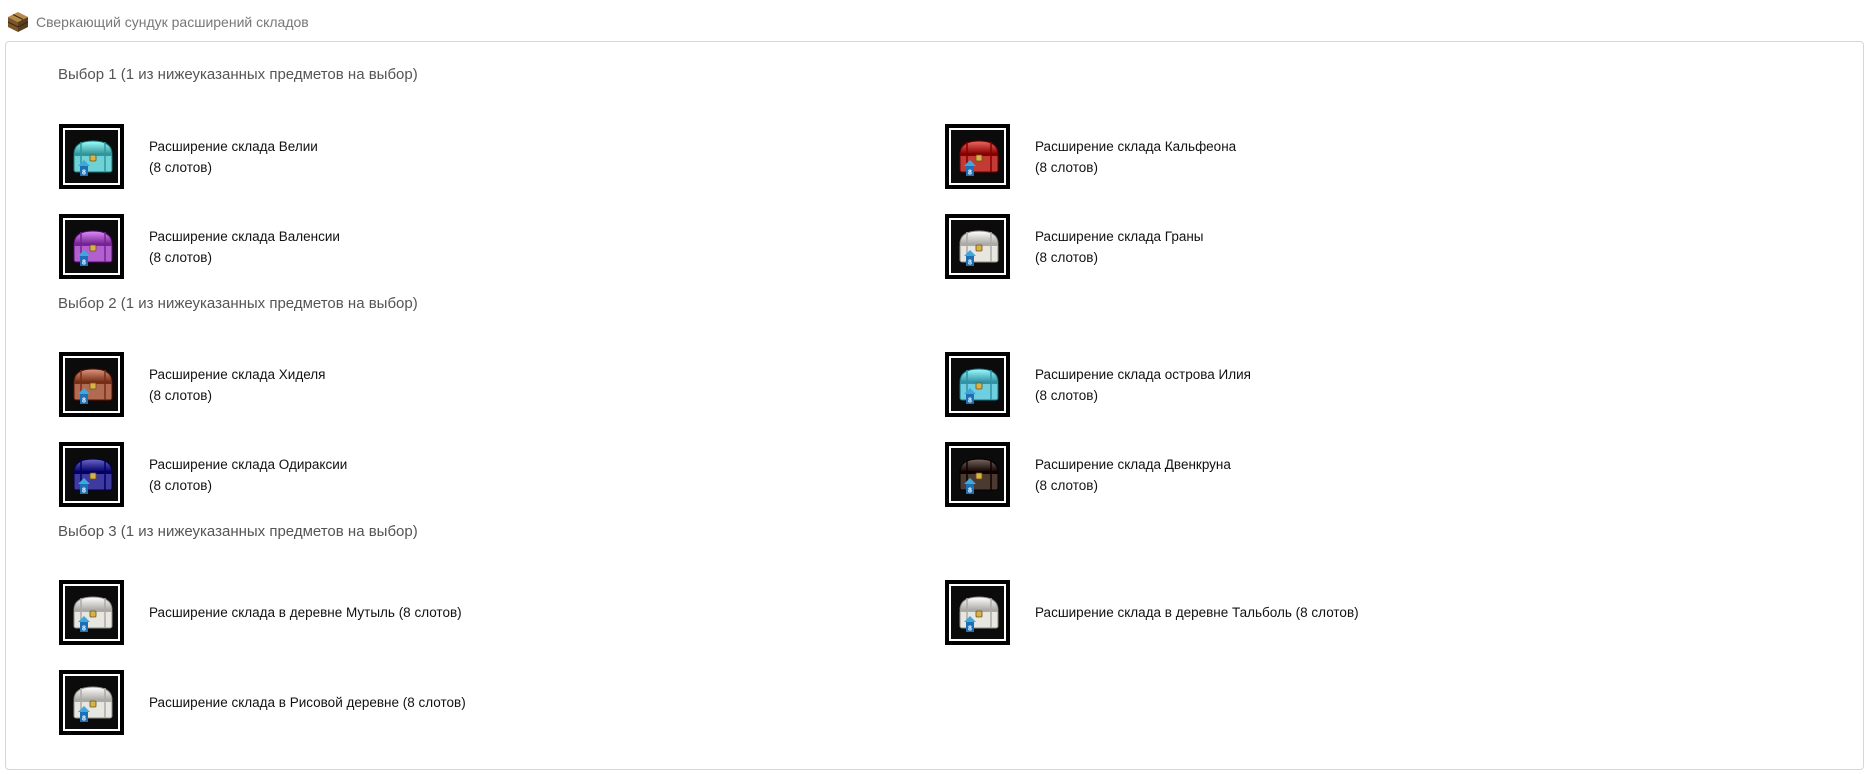  What do you see at coordinates (203, 474) in the screenshot?
I see `reward-item: 8 Расширение склада Одираксии (8 слотов)` at bounding box center [203, 474].